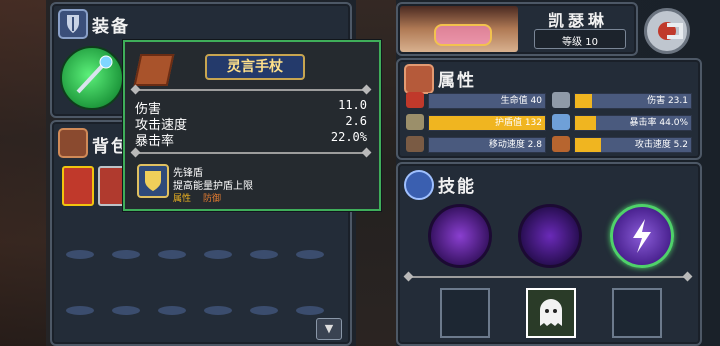 Image resolution: width=720 pixels, height=346 pixels. I want to click on skill-slot-dash, so click(465, 313).